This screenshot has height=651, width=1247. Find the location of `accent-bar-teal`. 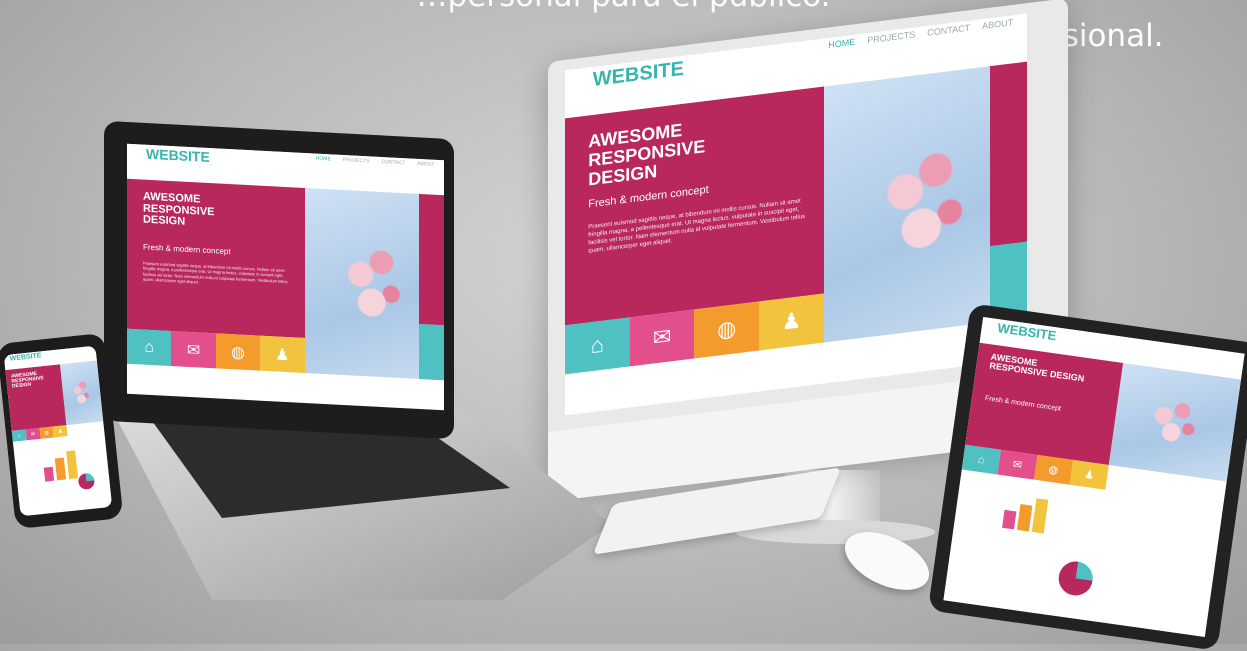

accent-bar-teal is located at coordinates (431, 352).